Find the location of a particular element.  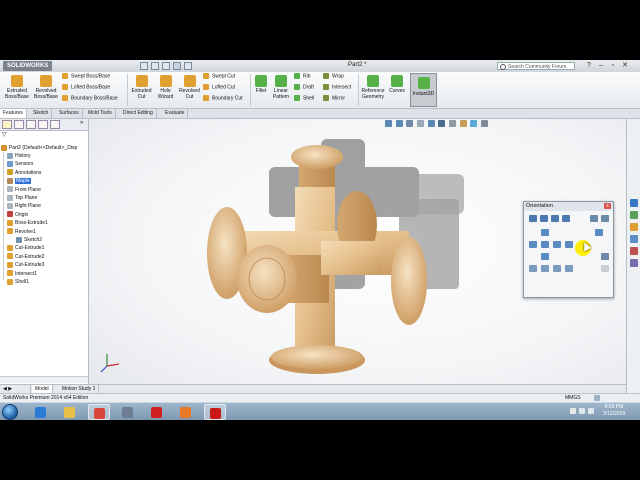

right-view-icon is located at coordinates (557, 244).